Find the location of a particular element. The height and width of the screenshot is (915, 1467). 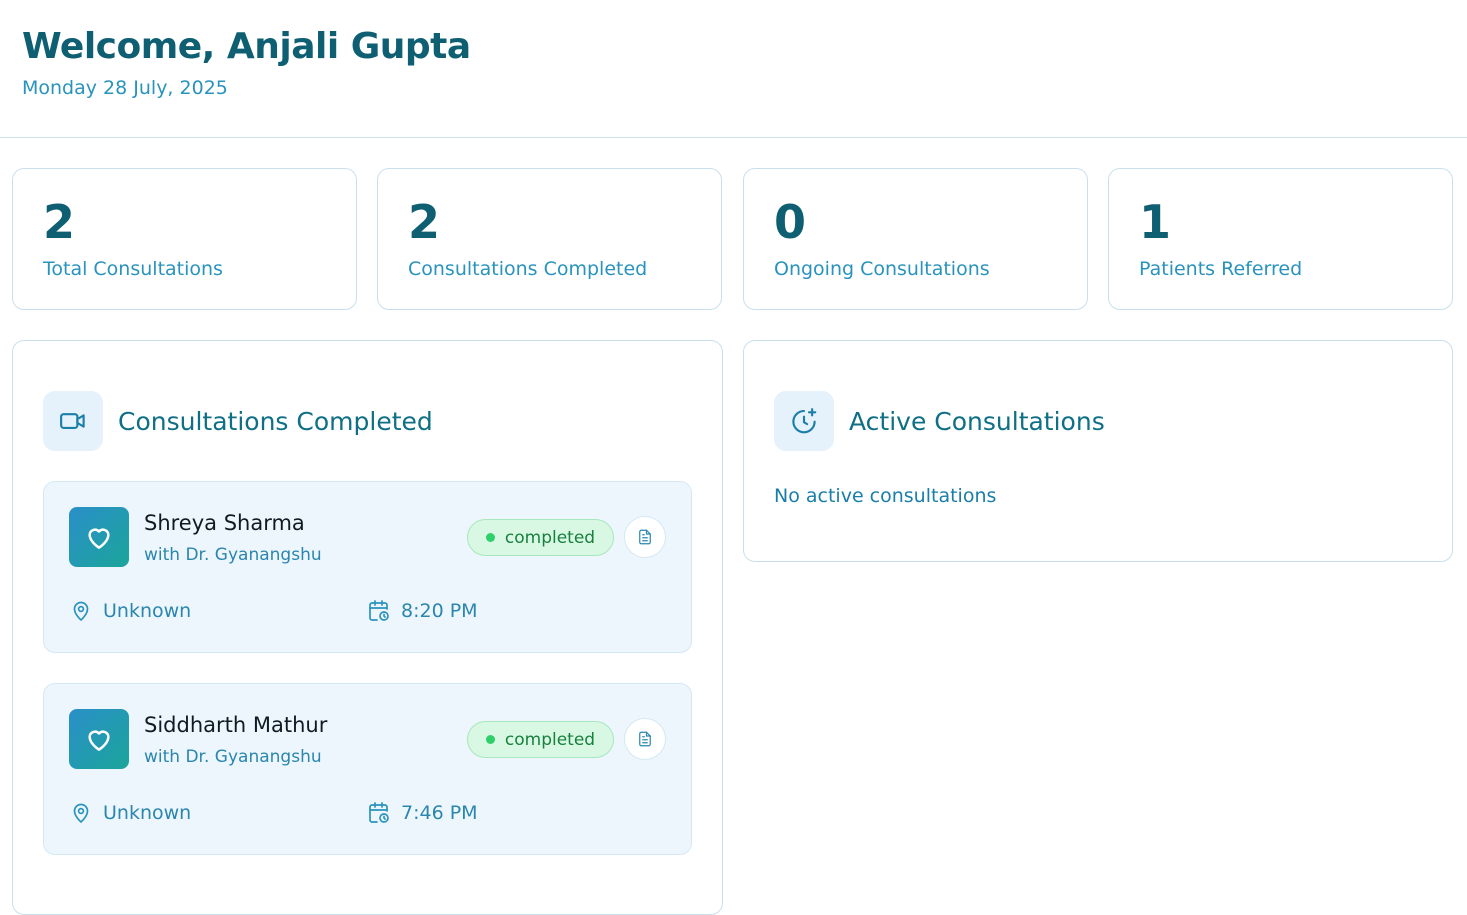

welcome-title: Welcome, Anjali Gupta is located at coordinates (246, 46).